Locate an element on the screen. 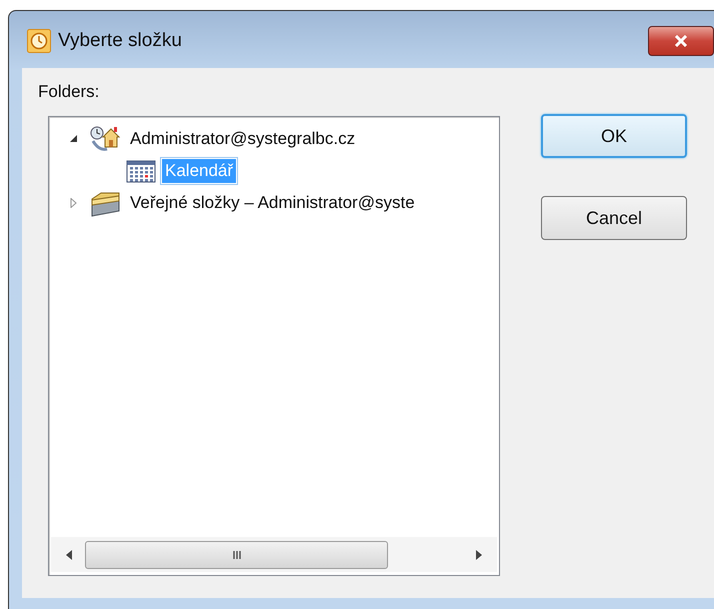 This screenshot has width=714, height=609. close-icon is located at coordinates (681, 40).